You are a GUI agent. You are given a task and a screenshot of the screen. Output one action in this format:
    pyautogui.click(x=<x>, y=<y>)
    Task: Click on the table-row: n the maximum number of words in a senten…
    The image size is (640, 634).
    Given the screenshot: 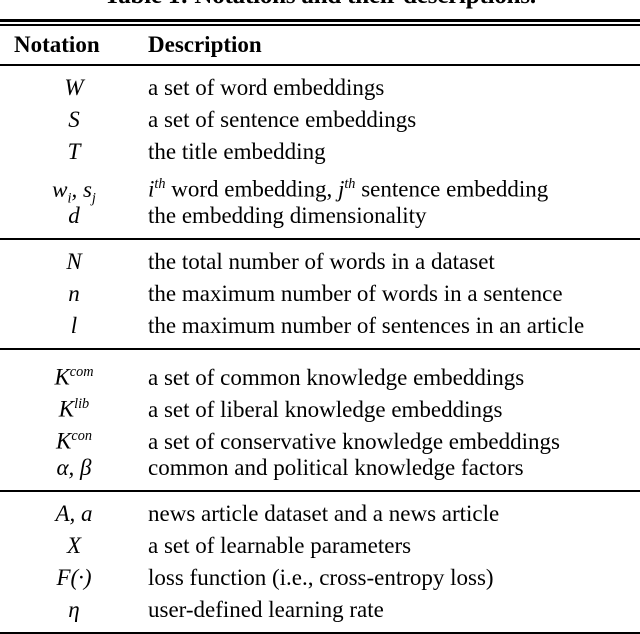 What is the action you would take?
    pyautogui.click(x=320, y=294)
    